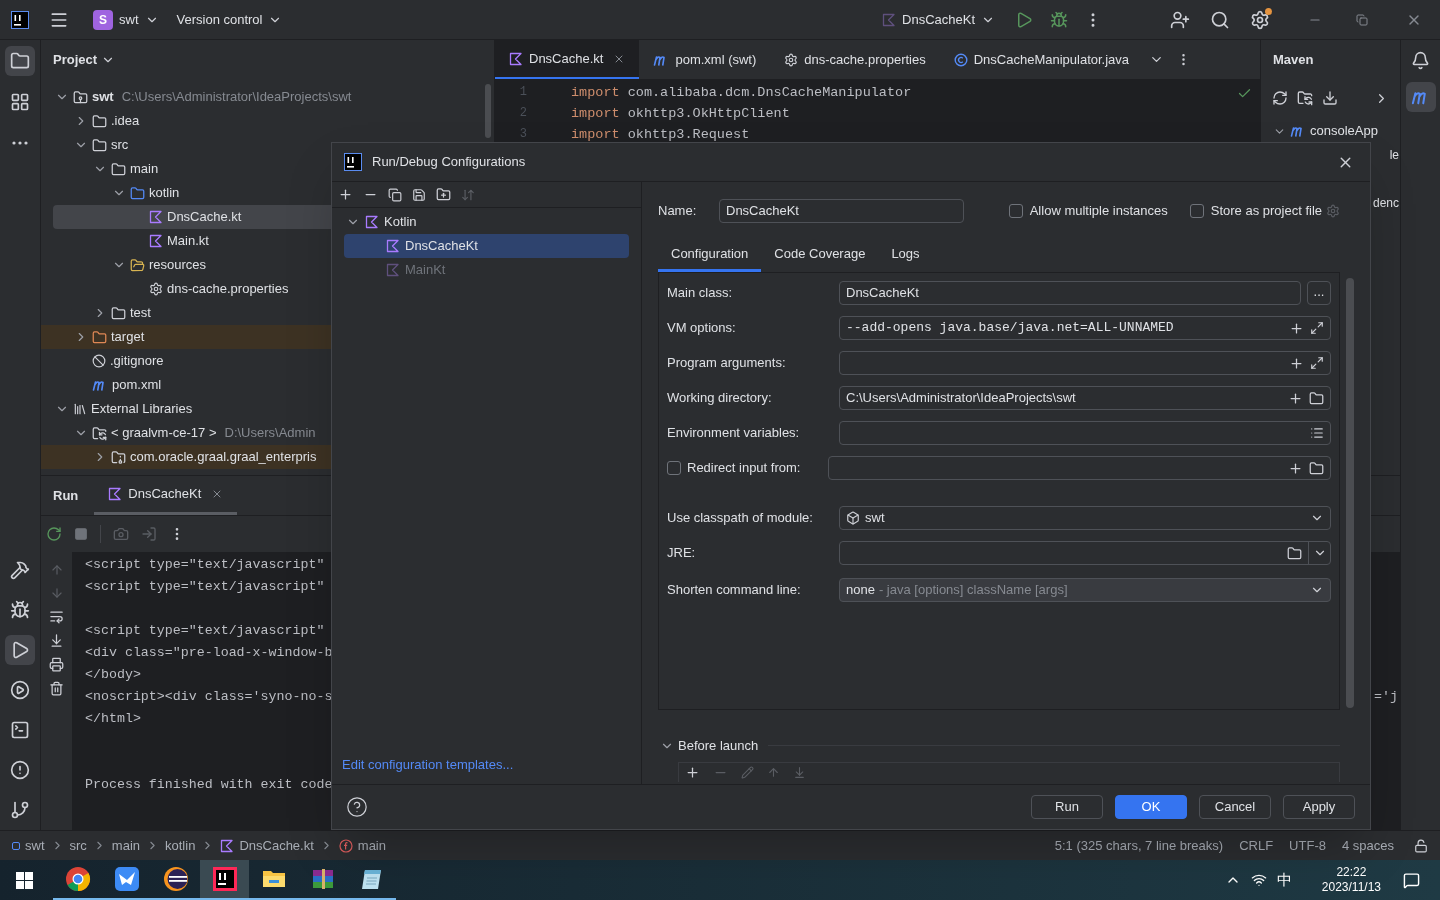 The width and height of the screenshot is (1440, 900). What do you see at coordinates (267, 313) in the screenshot?
I see `tree-item: test` at bounding box center [267, 313].